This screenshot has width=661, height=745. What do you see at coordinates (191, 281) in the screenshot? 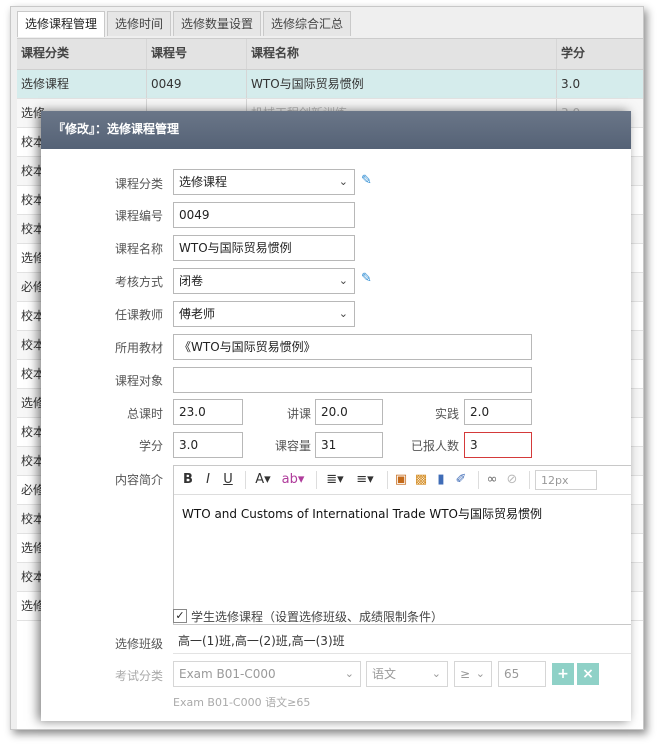
I see `exam-value: 闭卷` at bounding box center [191, 281].